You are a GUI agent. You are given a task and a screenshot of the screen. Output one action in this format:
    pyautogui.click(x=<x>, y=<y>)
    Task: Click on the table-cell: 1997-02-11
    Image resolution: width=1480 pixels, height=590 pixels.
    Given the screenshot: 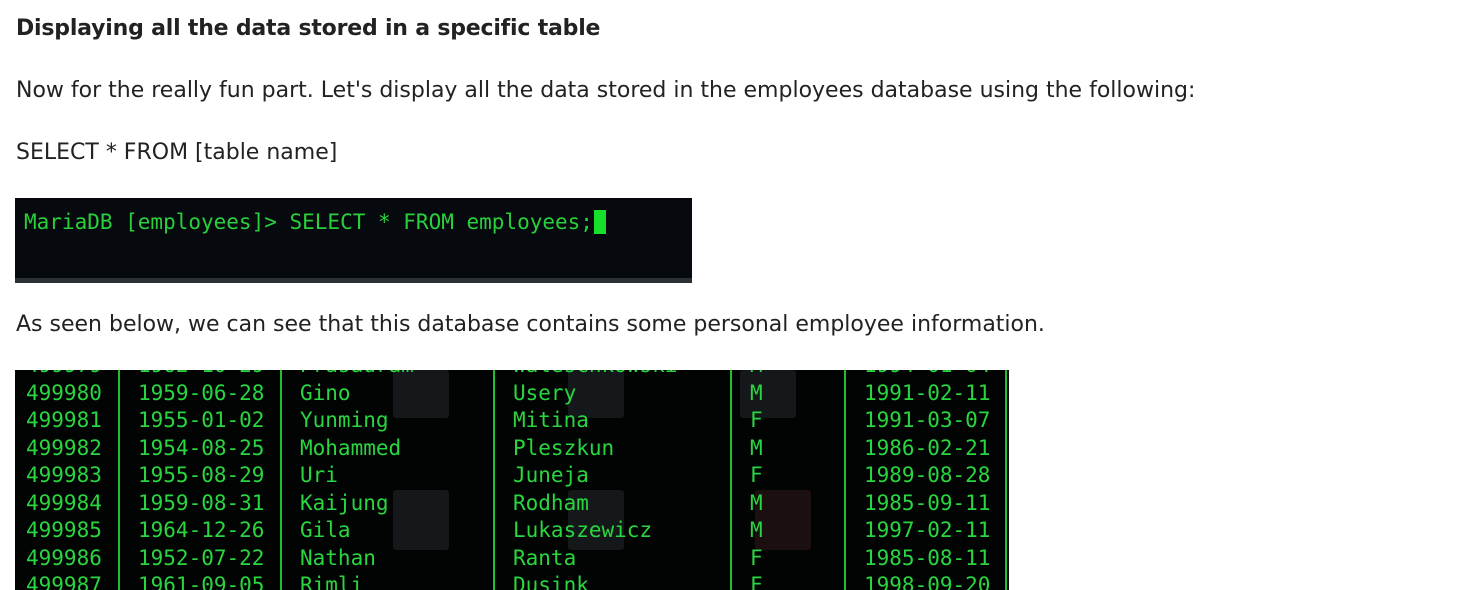 What is the action you would take?
    pyautogui.click(x=927, y=530)
    